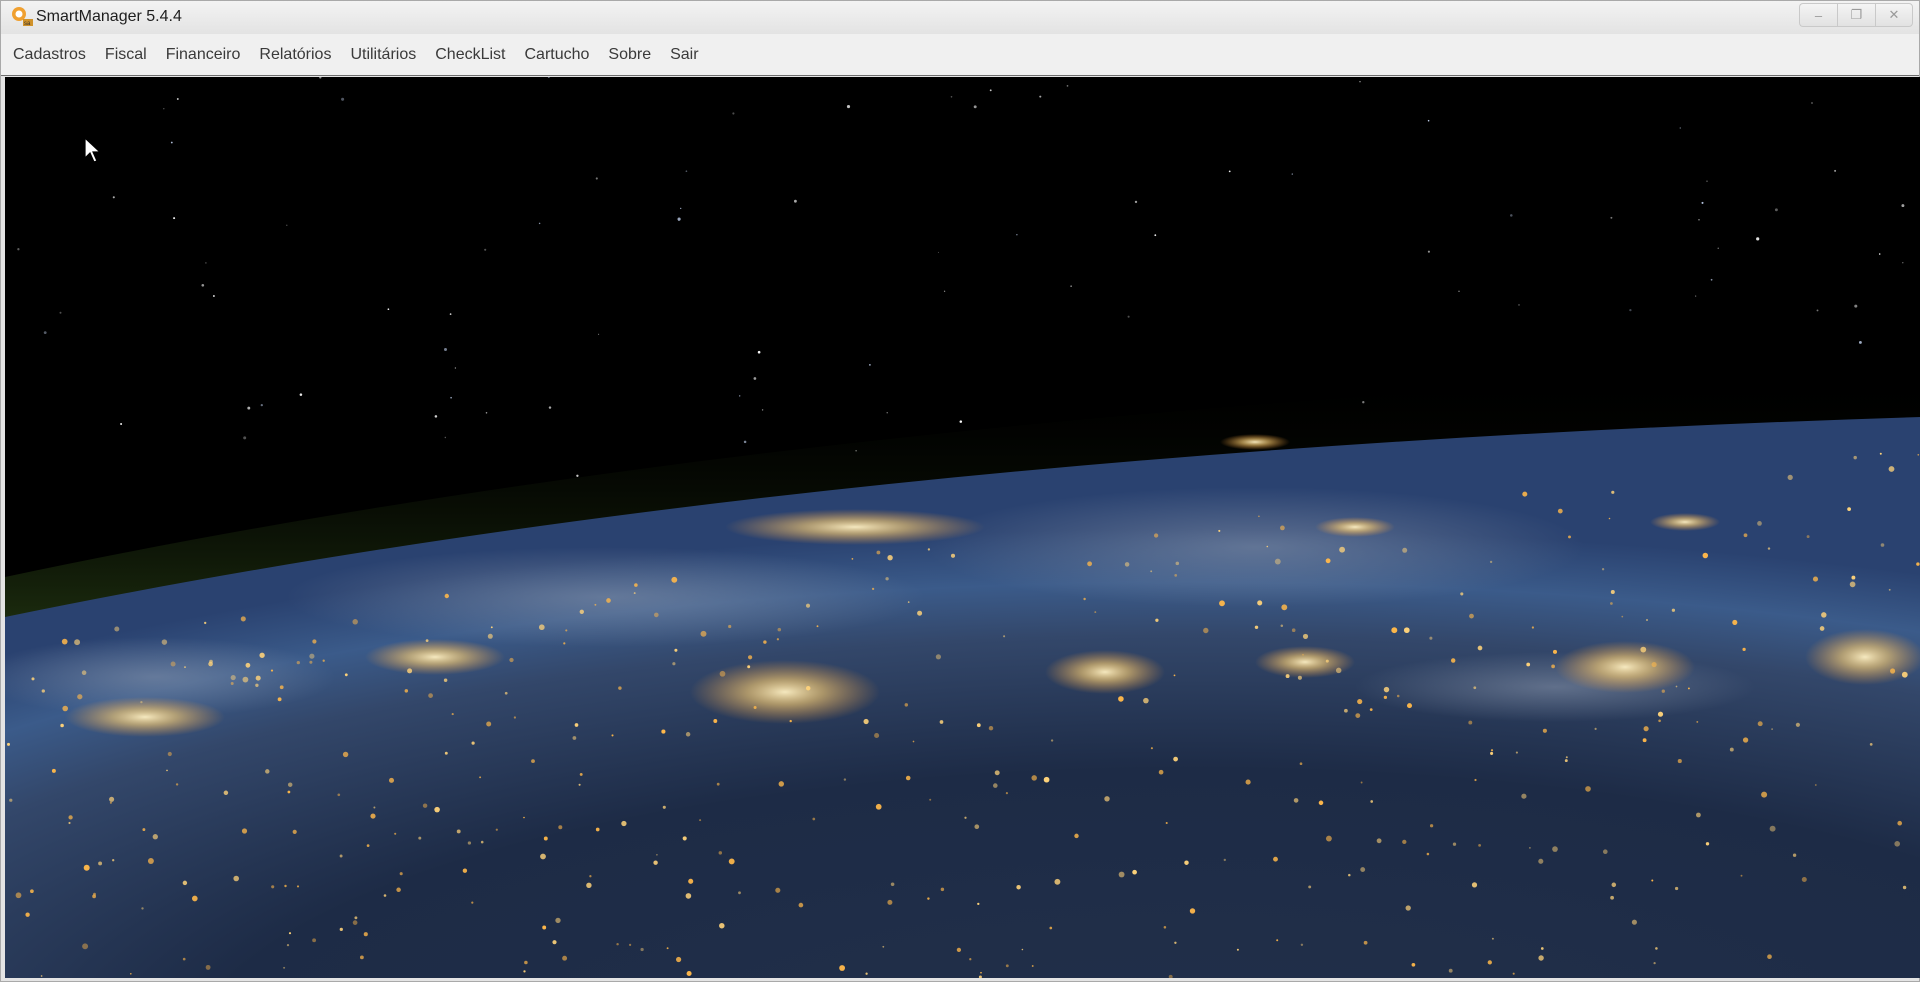  What do you see at coordinates (1856, 15) in the screenshot?
I see `maximize-button: ❐` at bounding box center [1856, 15].